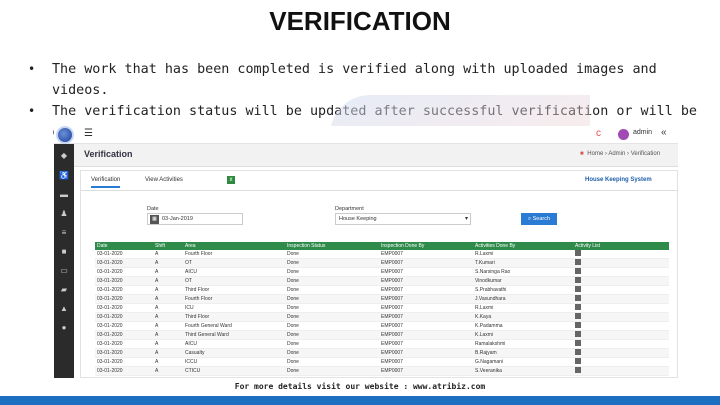 This screenshot has height=405, width=720. I want to click on breadcrumb-home: Home, so click(595, 154).